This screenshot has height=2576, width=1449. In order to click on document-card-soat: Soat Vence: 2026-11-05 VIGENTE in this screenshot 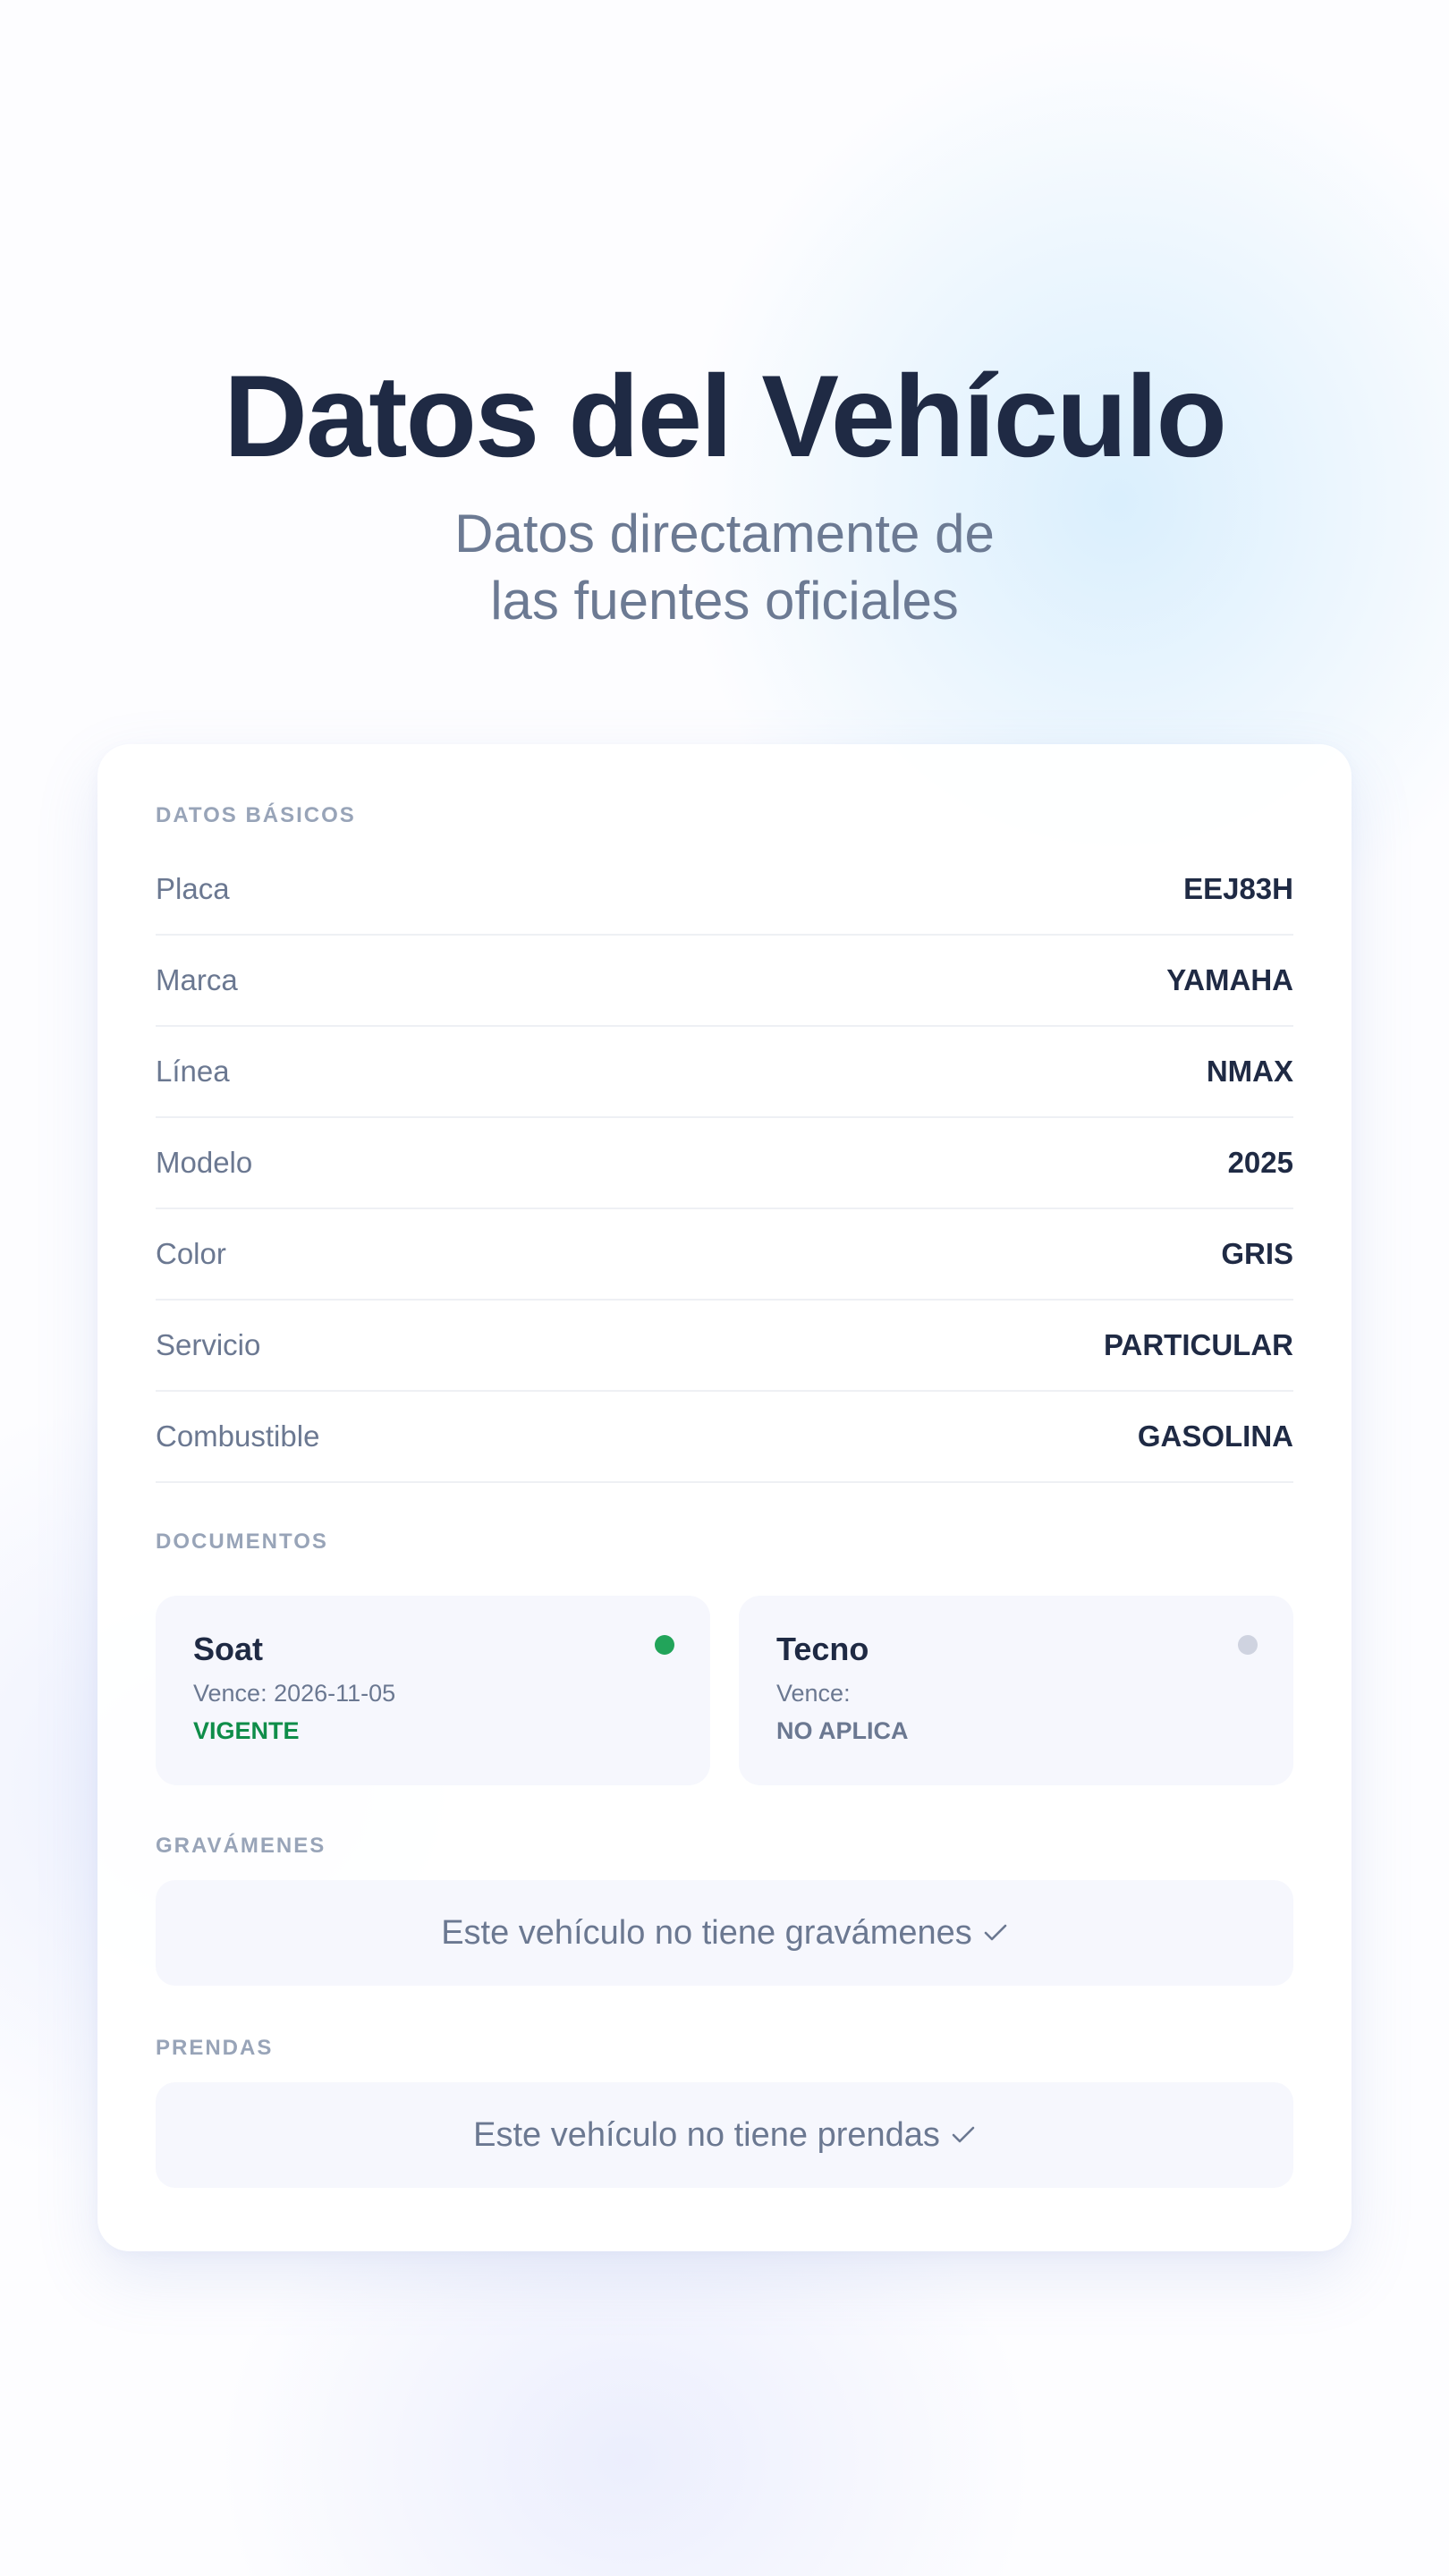, I will do `click(433, 1690)`.